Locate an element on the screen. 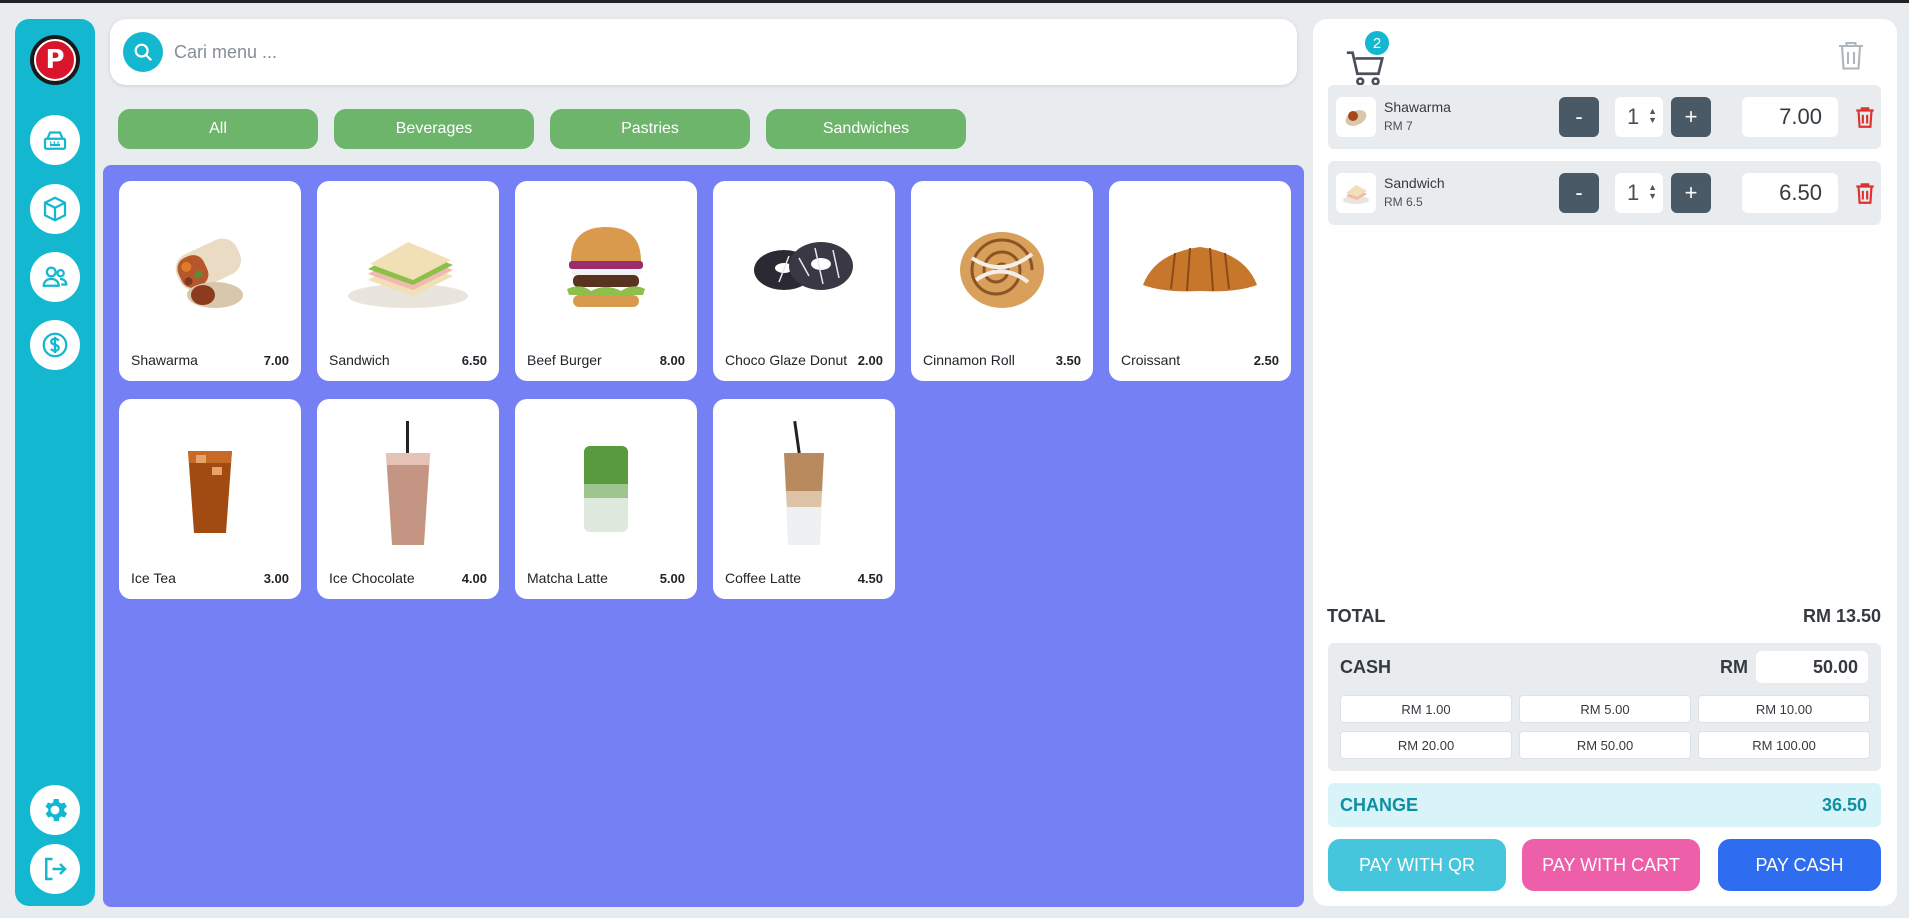 This screenshot has width=1909, height=918. line-total: 7.00 is located at coordinates (1790, 117).